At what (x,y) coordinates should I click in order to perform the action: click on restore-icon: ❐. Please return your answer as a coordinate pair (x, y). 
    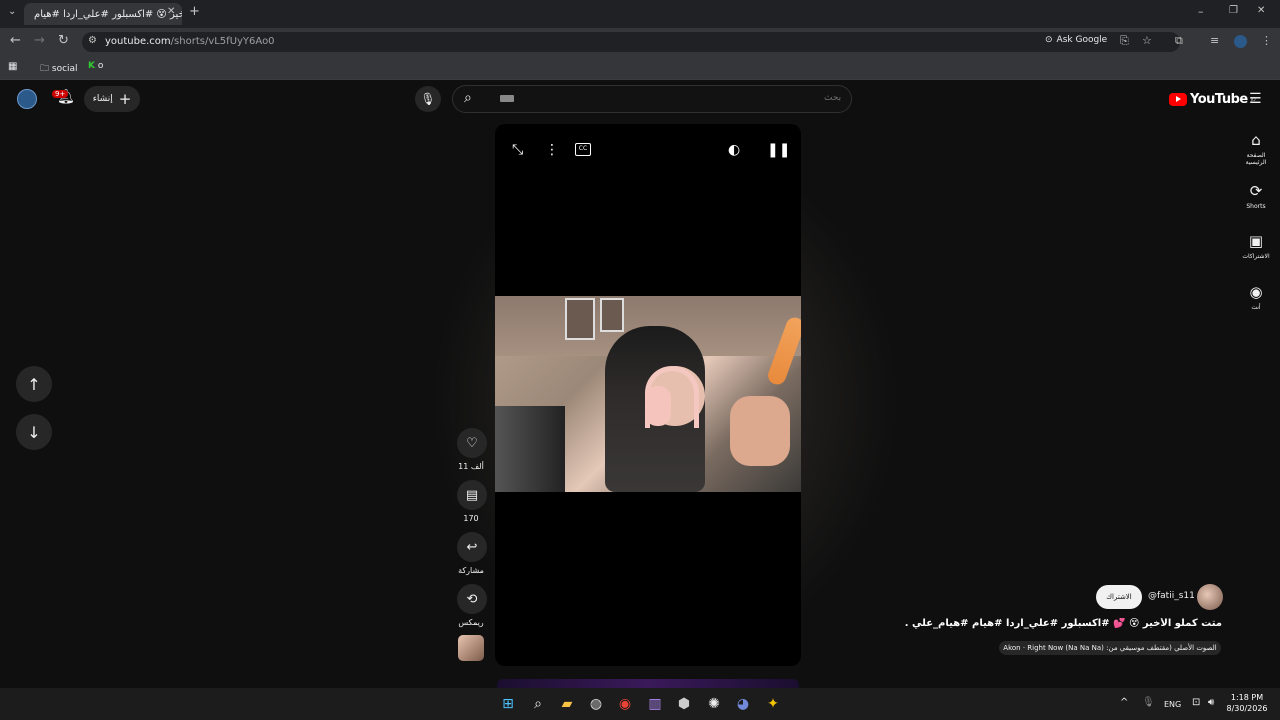
    Looking at the image, I should click on (1233, 10).